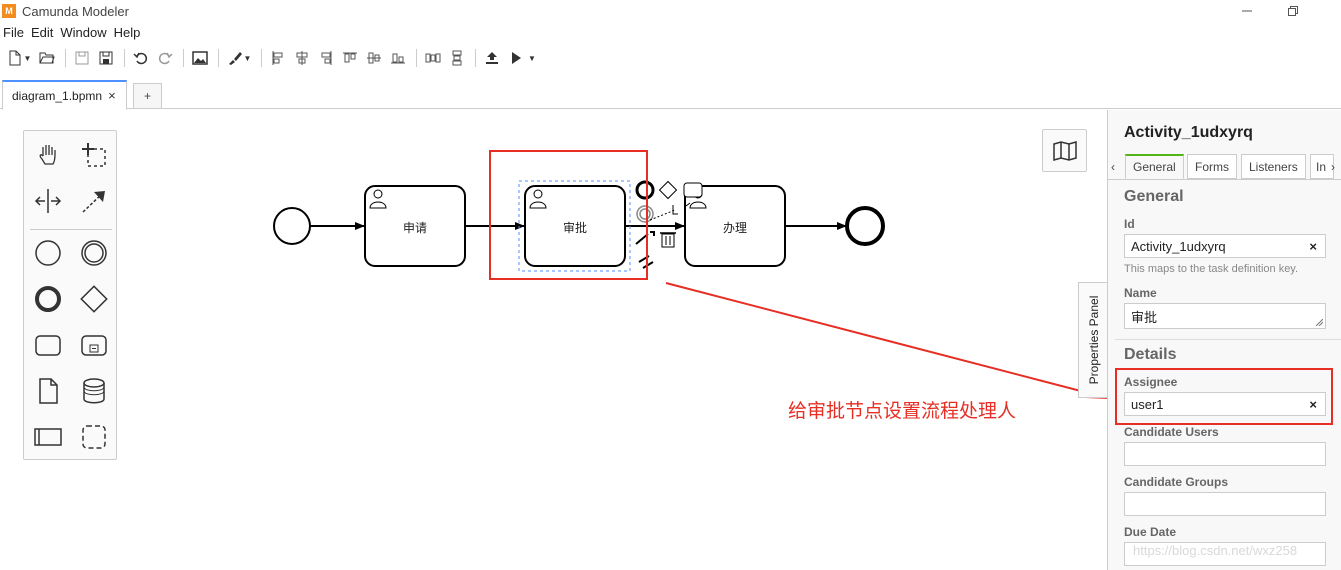 The width and height of the screenshot is (1341, 570). Describe the element at coordinates (1334, 166) in the screenshot. I see `tabs-next-icon: ›` at that location.